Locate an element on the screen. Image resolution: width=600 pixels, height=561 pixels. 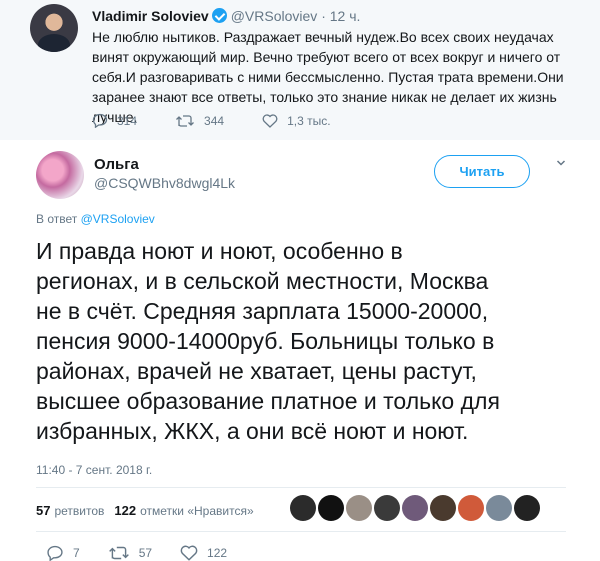
like-action-count: 122 is located at coordinates (217, 553).